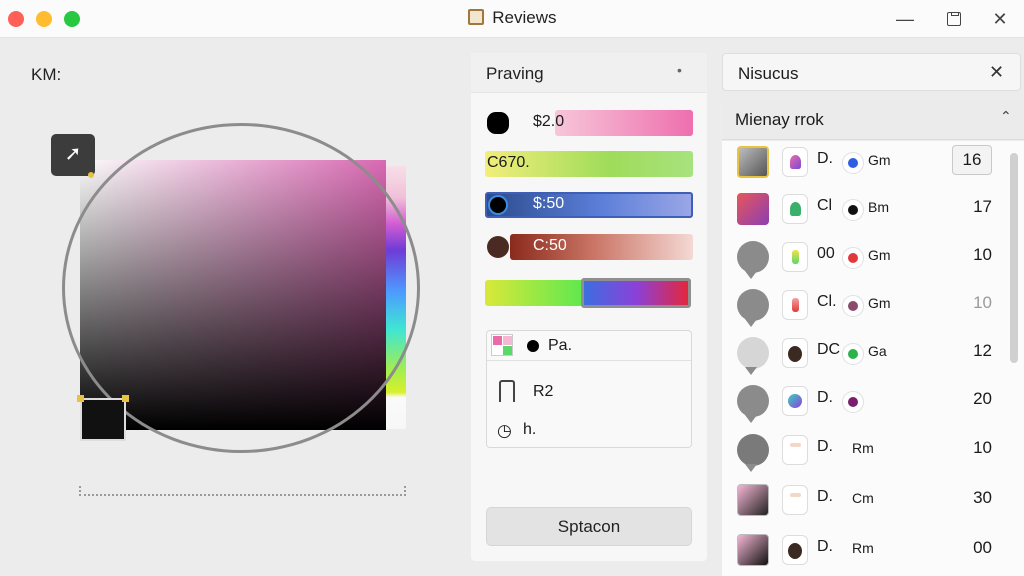 Image resolution: width=1024 pixels, height=576 pixels. What do you see at coordinates (508, 162) in the screenshot?
I see `color-row-label: C670.` at bounding box center [508, 162].